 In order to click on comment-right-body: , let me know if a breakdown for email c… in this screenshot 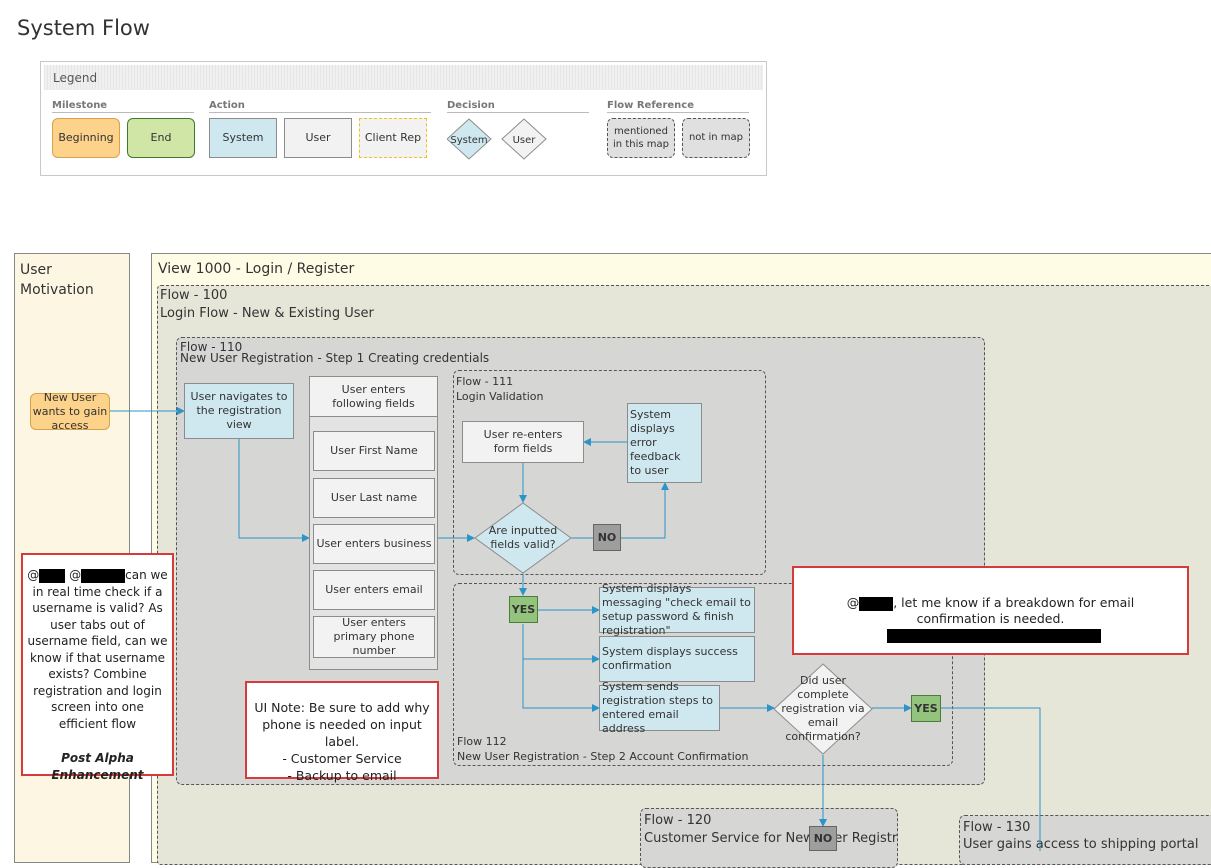, I will do `click(1014, 610)`.